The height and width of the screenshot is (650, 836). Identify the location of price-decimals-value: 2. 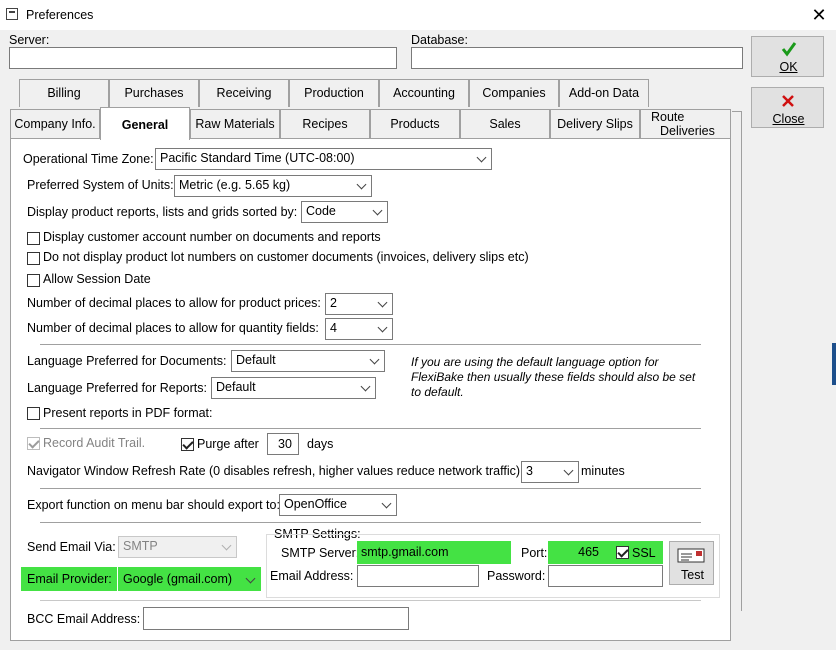
(333, 303).